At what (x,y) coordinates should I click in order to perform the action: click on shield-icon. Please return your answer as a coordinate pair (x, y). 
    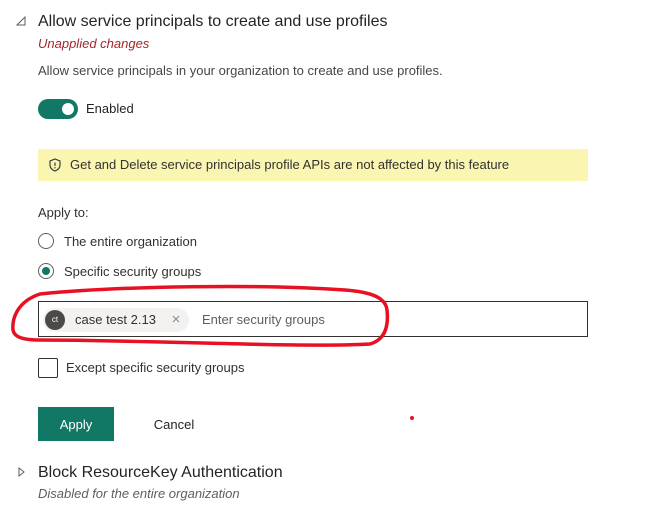
    Looking at the image, I should click on (55, 165).